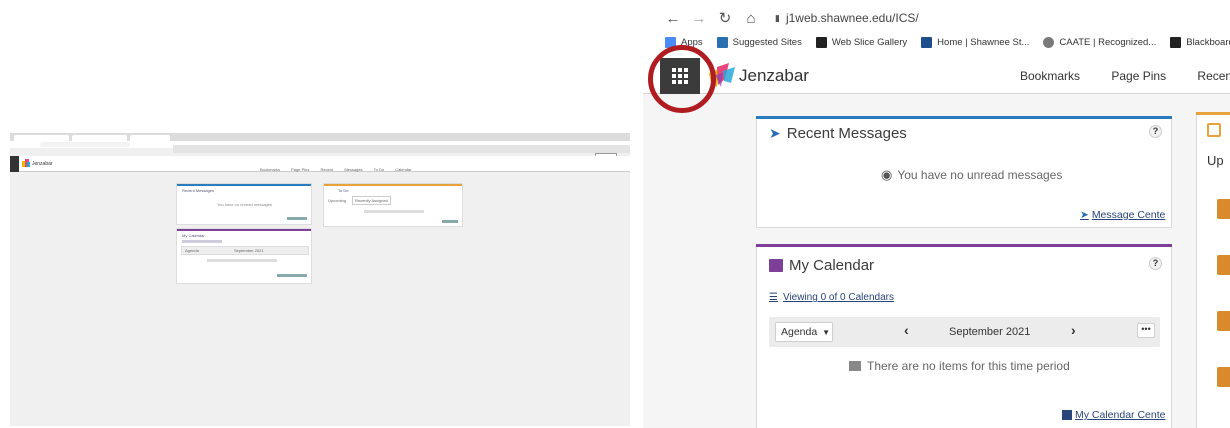 The width and height of the screenshot is (1230, 428). What do you see at coordinates (450, 221) in the screenshot?
I see `thumb-todo-link` at bounding box center [450, 221].